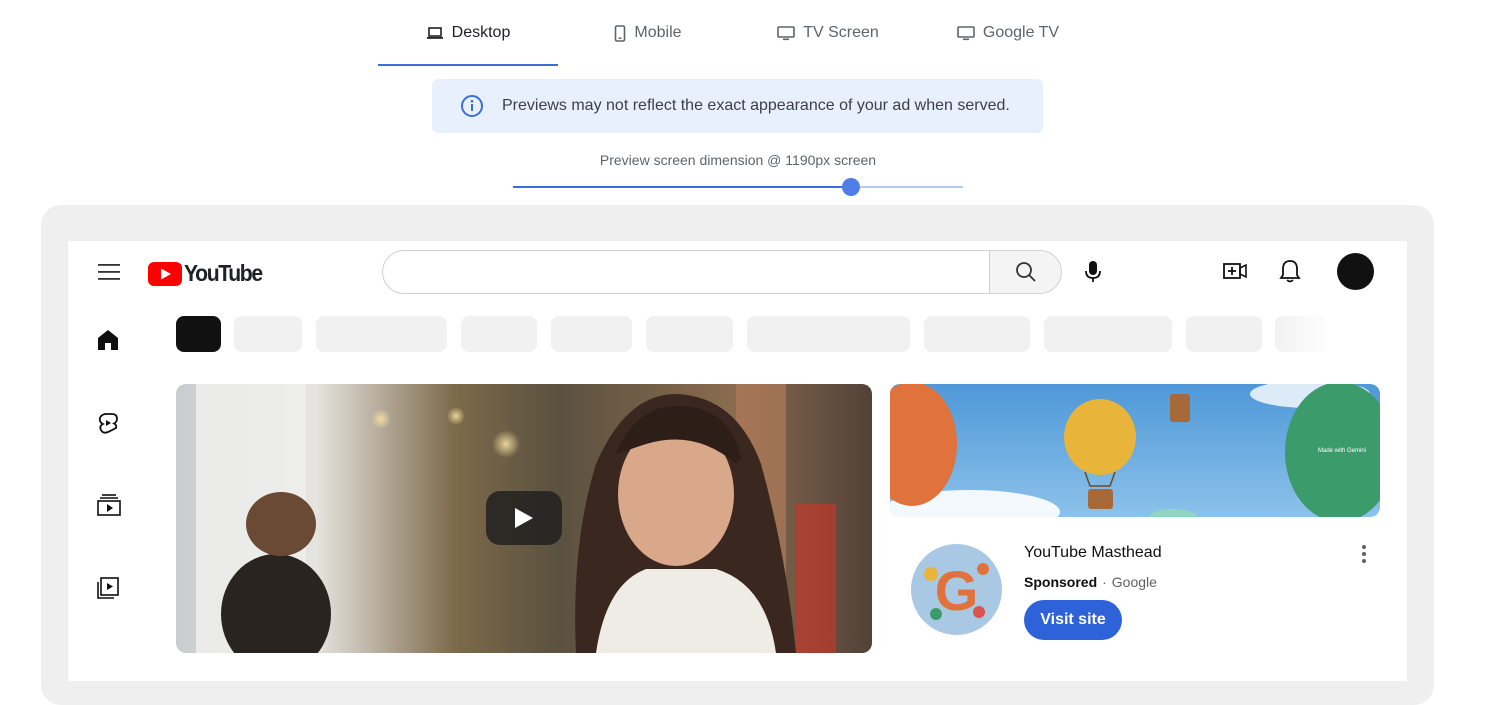 The image size is (1495, 705). Describe the element at coordinates (850, 187) in the screenshot. I see `slider-thumb` at that location.